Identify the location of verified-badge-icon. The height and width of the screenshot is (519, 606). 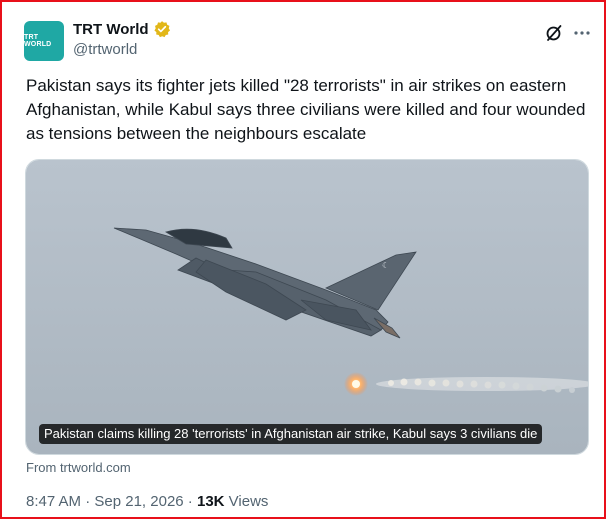
(162, 29).